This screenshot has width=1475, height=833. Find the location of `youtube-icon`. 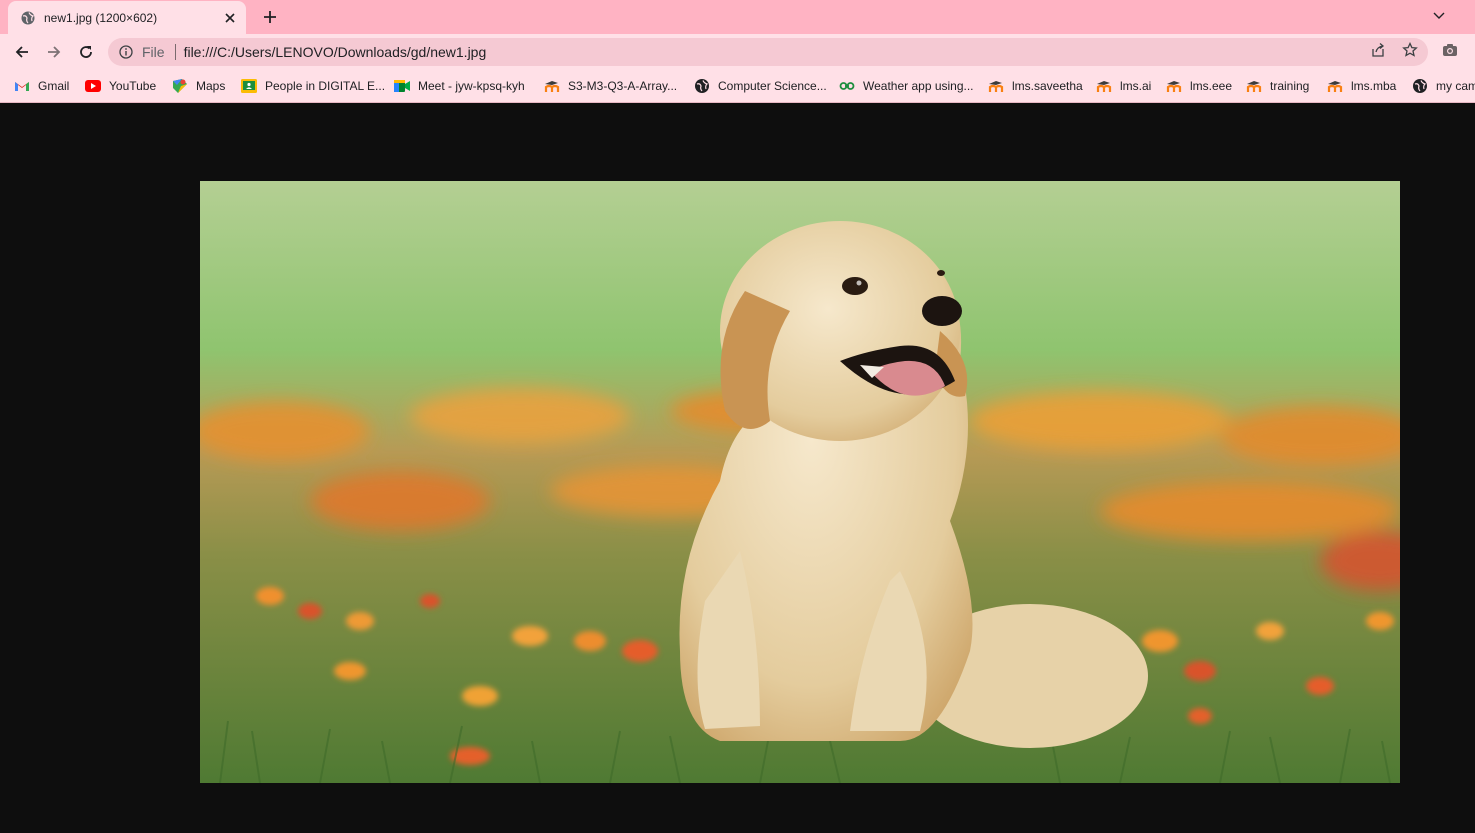

youtube-icon is located at coordinates (93, 86).